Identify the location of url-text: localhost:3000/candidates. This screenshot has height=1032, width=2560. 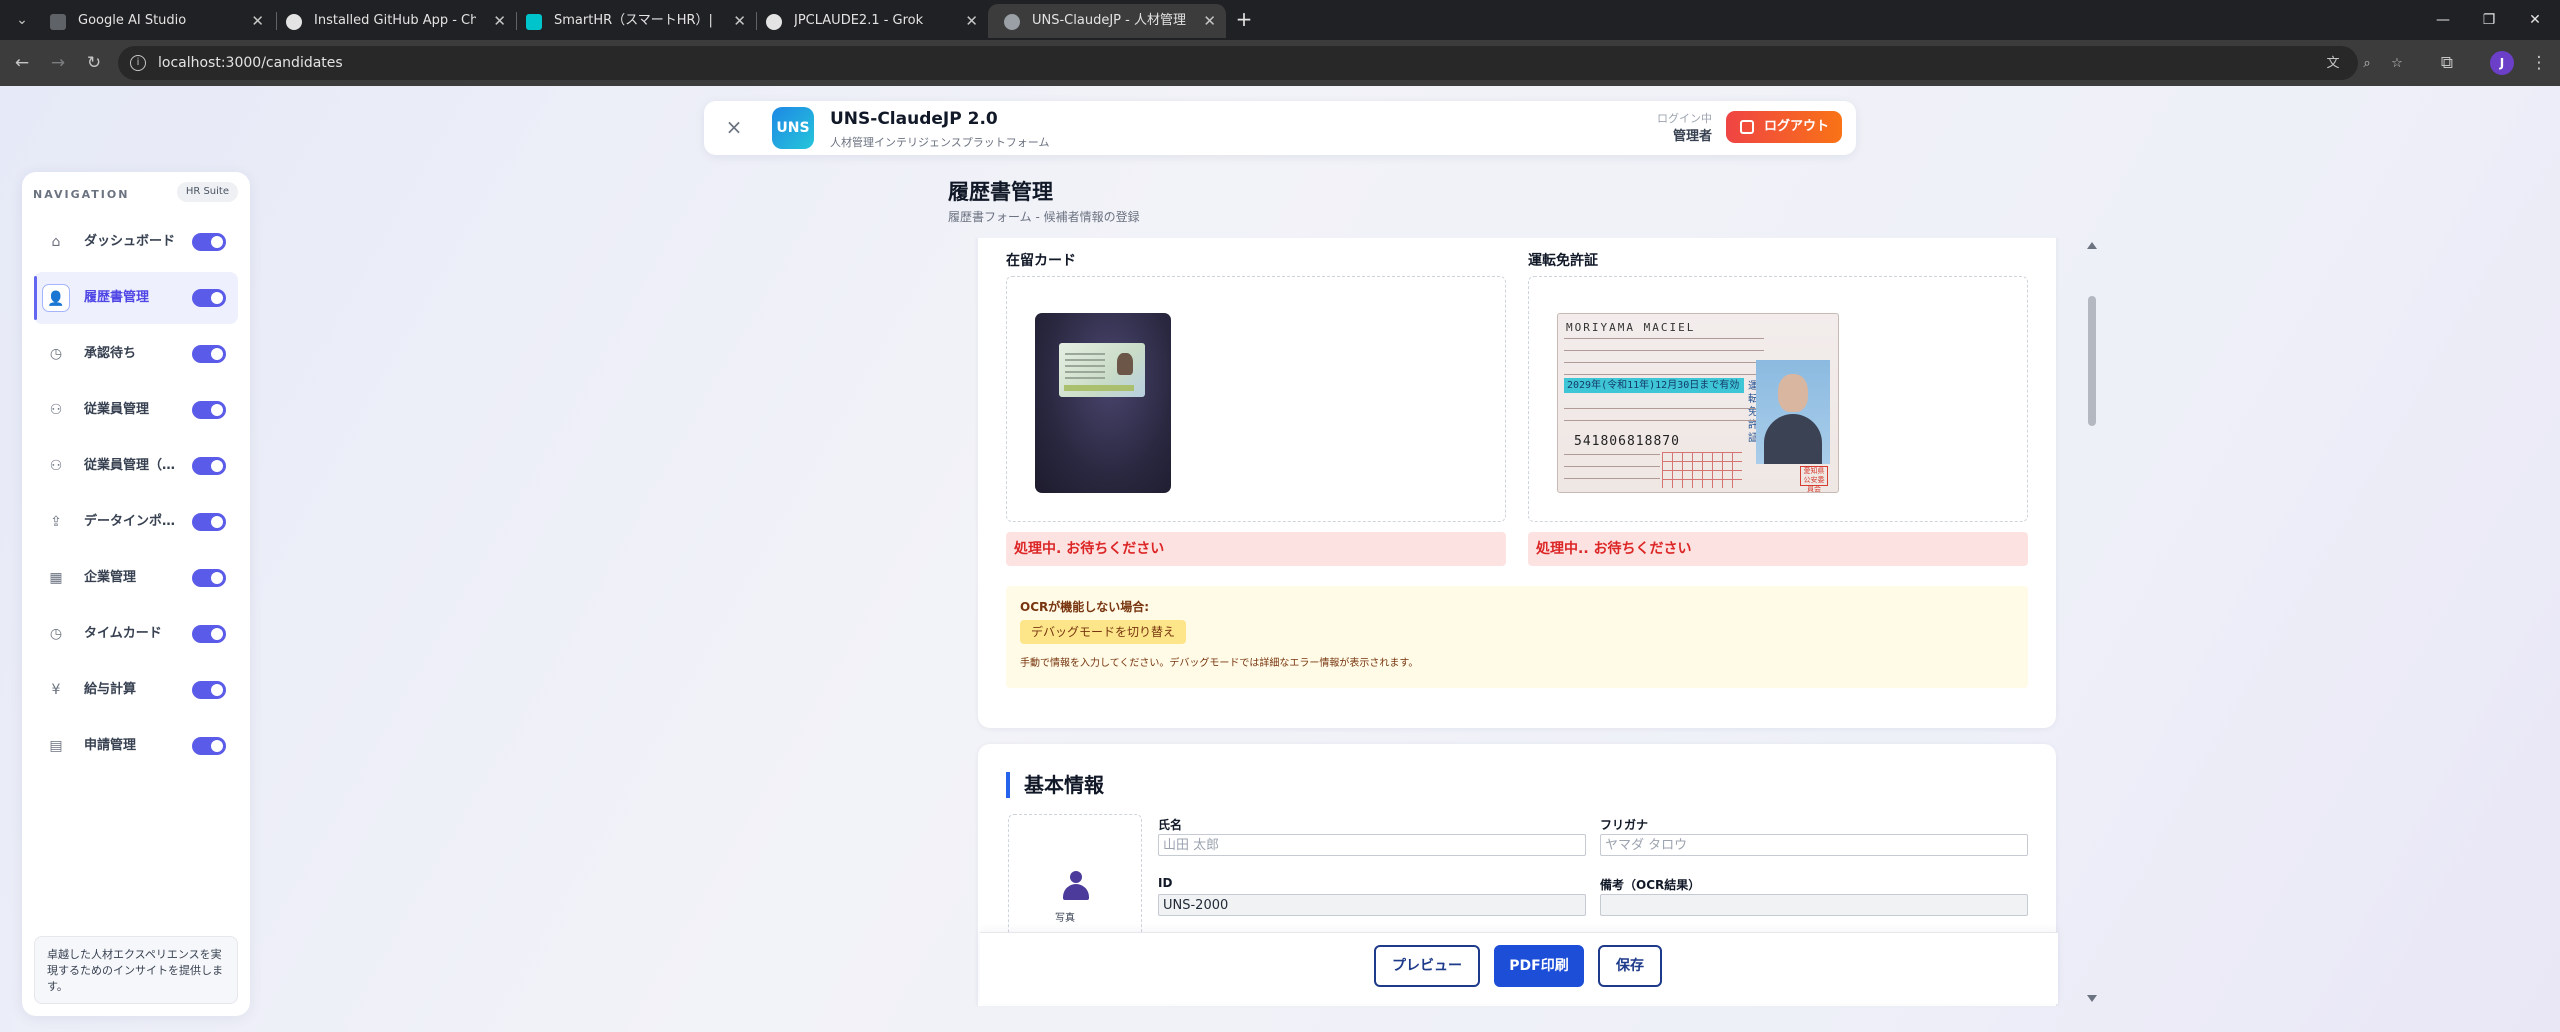
(250, 63).